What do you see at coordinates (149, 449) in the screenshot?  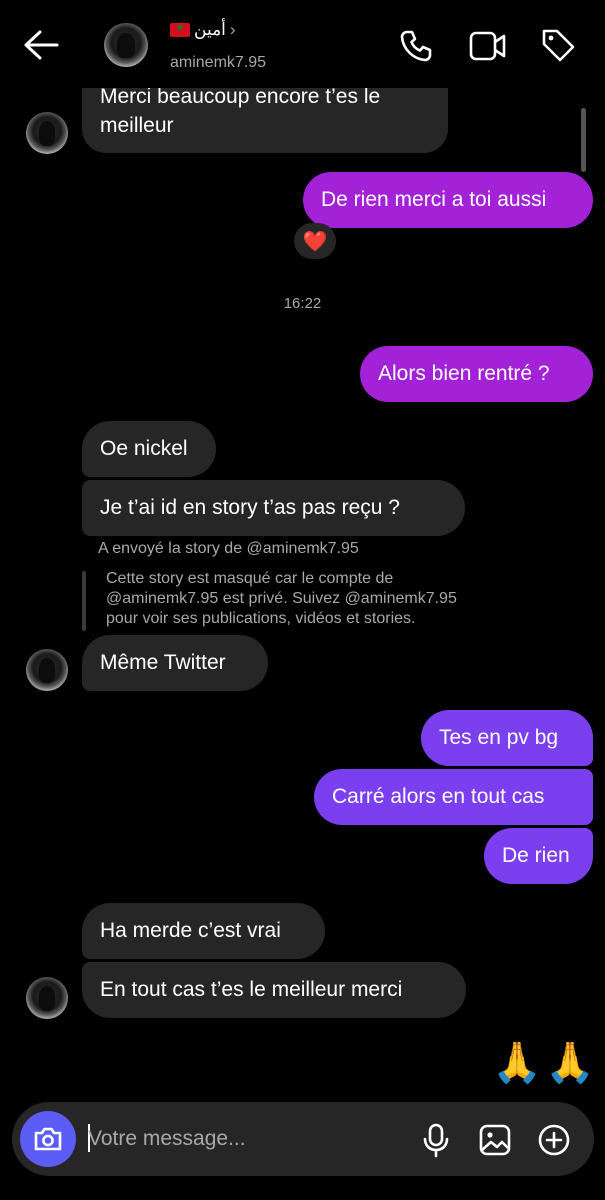 I see `incoming-message: Oe nickel` at bounding box center [149, 449].